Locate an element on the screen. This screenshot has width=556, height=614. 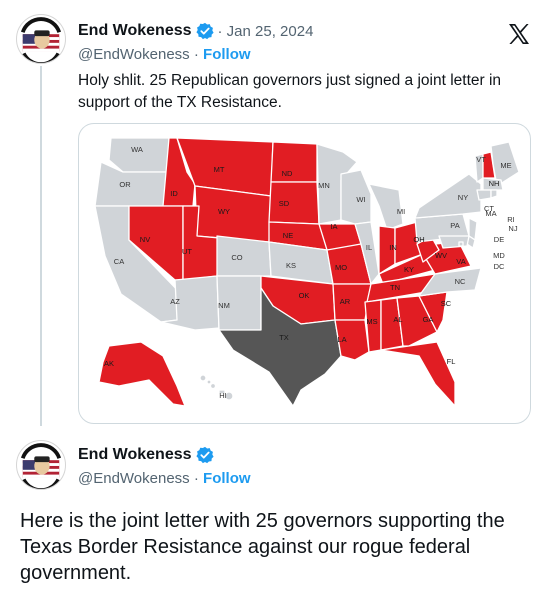
state-label-tx: TX is located at coordinates (284, 337).